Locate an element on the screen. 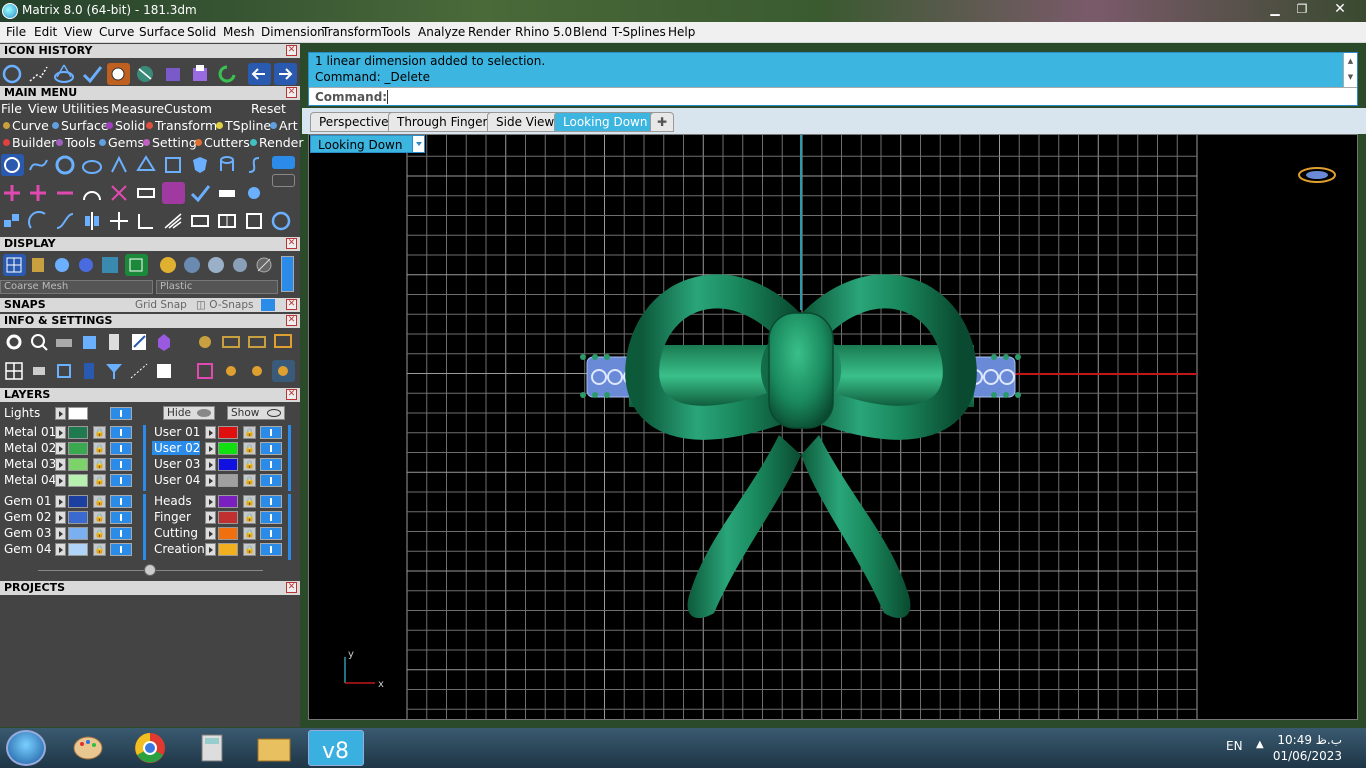 This screenshot has width=1366, height=768. layer-row: User 01 🔒 is located at coordinates (222, 432).